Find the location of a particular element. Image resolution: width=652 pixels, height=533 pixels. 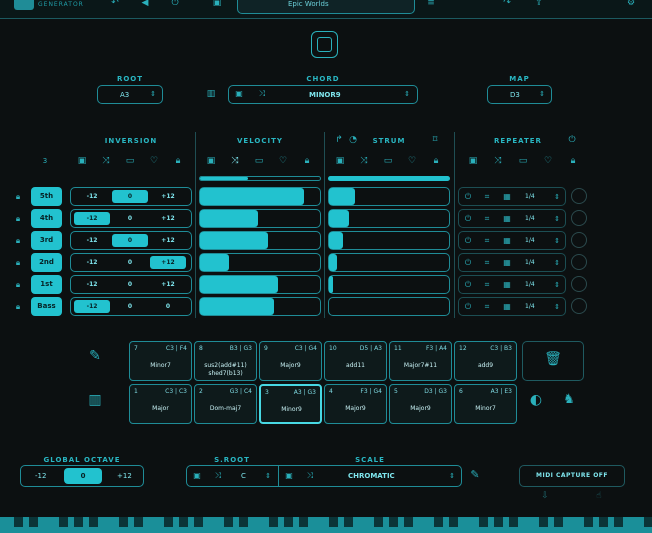

menu-icon: ≡ is located at coordinates (431, 4).